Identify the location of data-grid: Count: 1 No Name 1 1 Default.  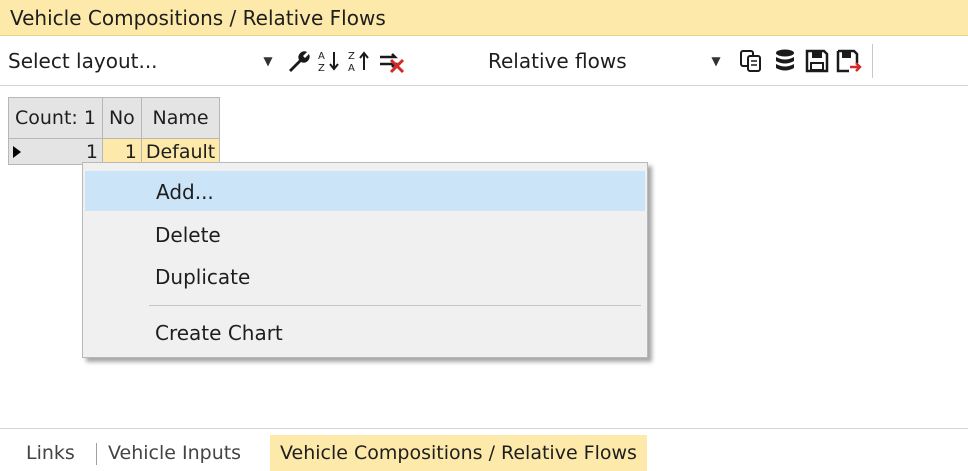
(114, 131).